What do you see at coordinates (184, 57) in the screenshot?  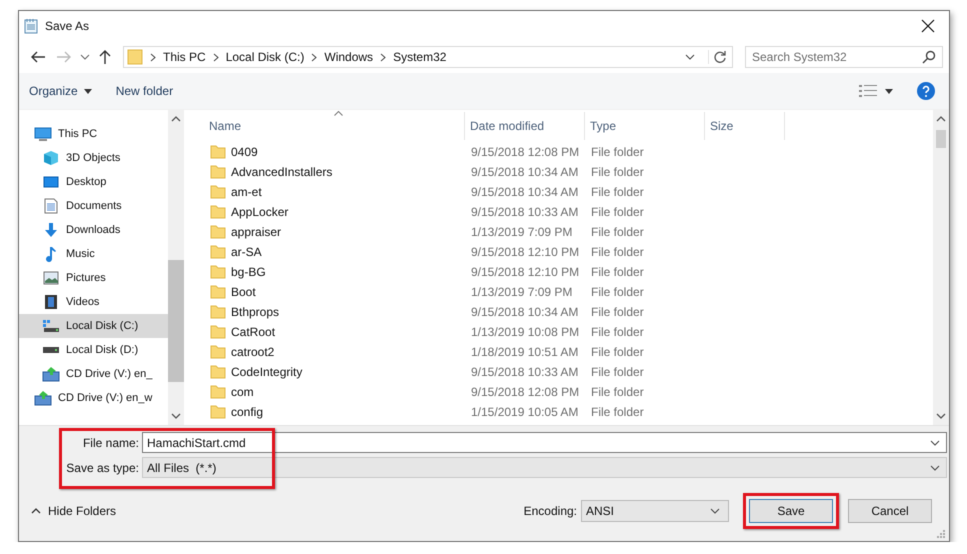 I see `breadcrumb: This PC` at bounding box center [184, 57].